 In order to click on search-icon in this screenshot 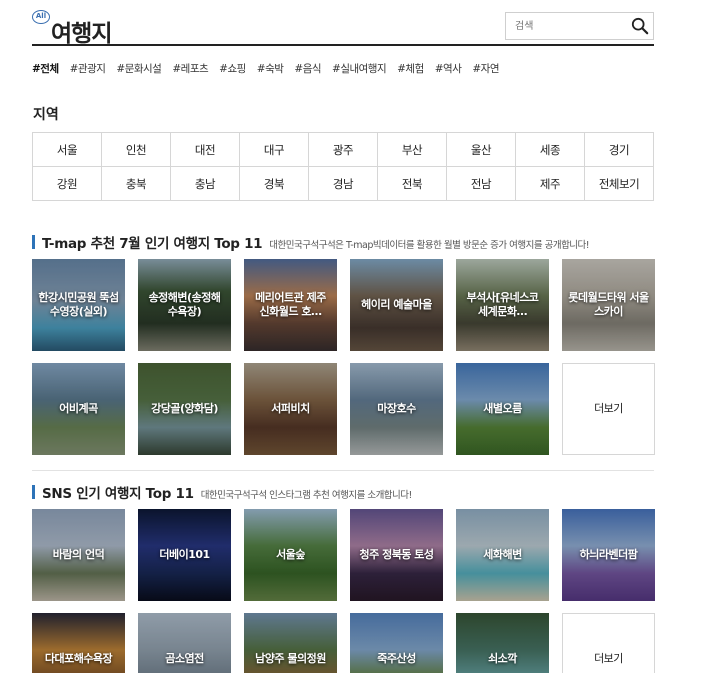, I will do `click(640, 26)`.